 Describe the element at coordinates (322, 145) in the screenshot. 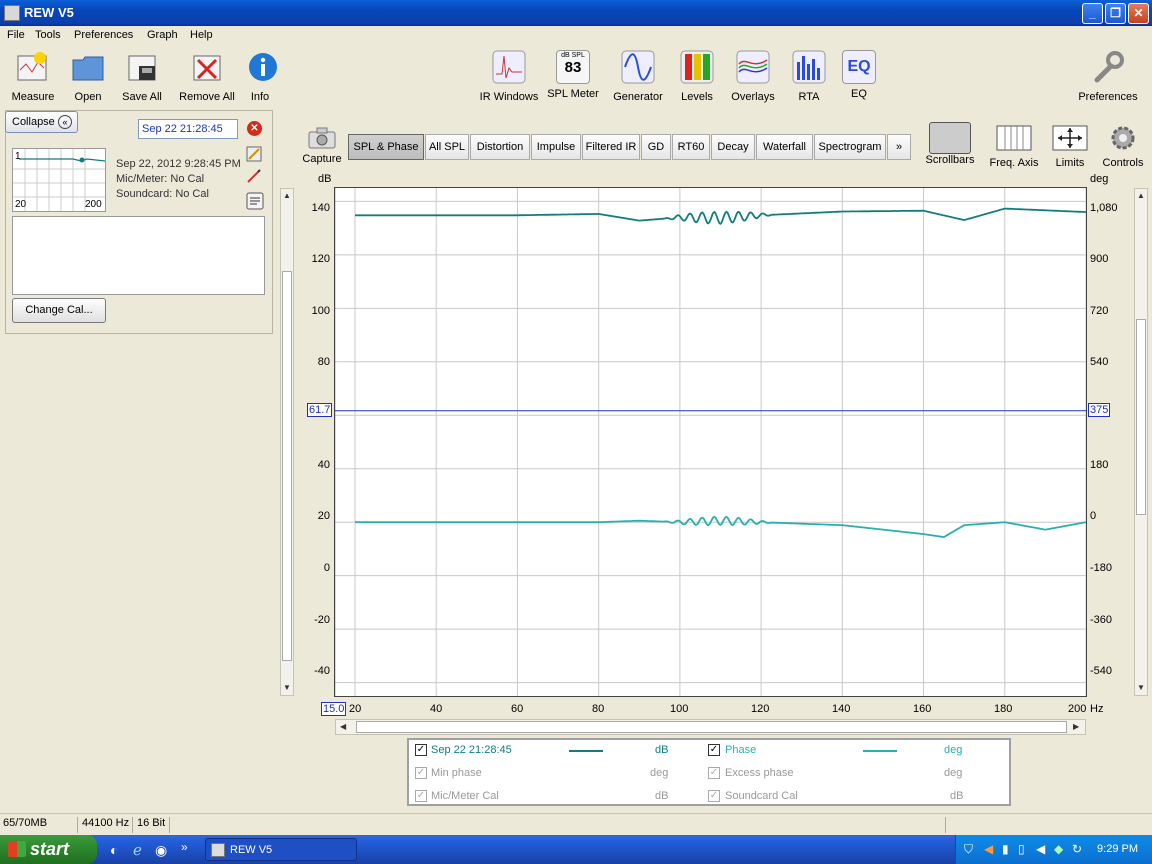

I see `capture-button: Capture` at that location.